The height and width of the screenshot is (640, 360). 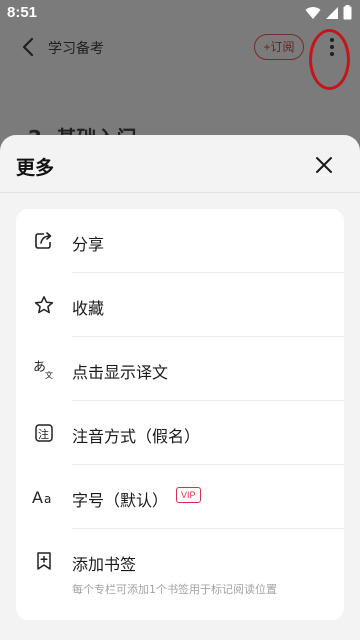 I want to click on page-title: 学习备考, so click(x=76, y=49).